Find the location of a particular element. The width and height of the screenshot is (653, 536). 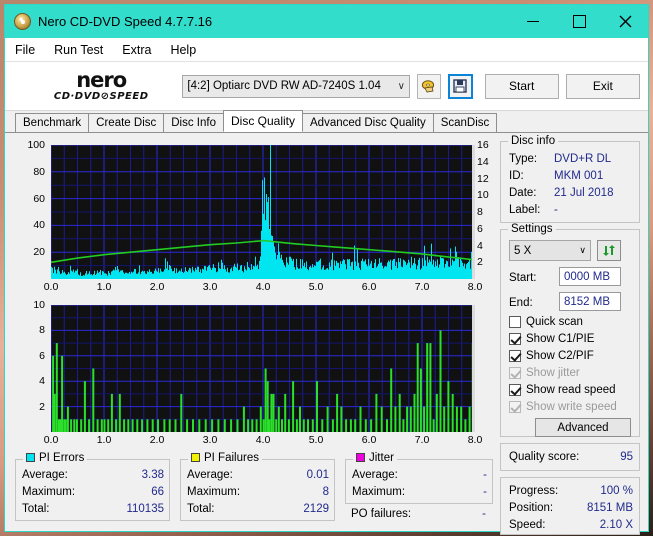

tab-disc-quality: Disc Quality is located at coordinates (263, 121).